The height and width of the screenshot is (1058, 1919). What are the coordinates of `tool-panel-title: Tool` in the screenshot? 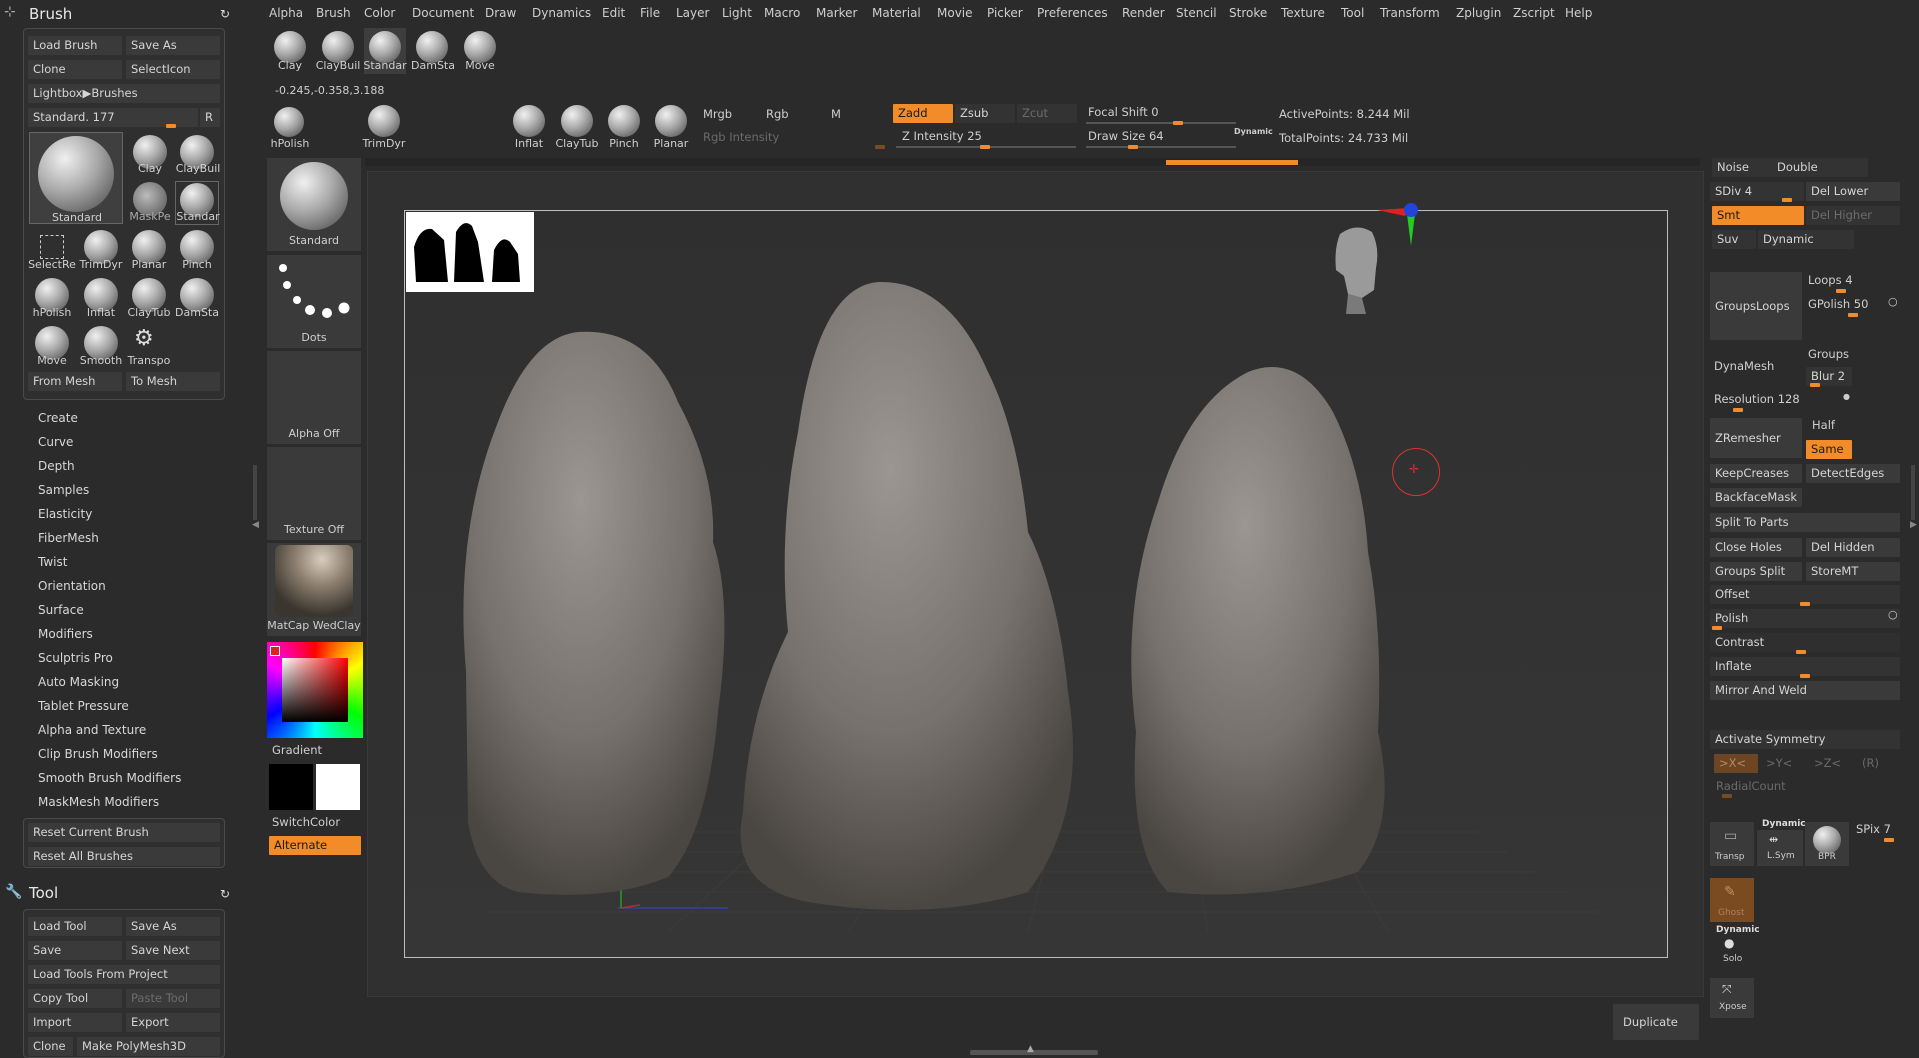 It's located at (43, 893).